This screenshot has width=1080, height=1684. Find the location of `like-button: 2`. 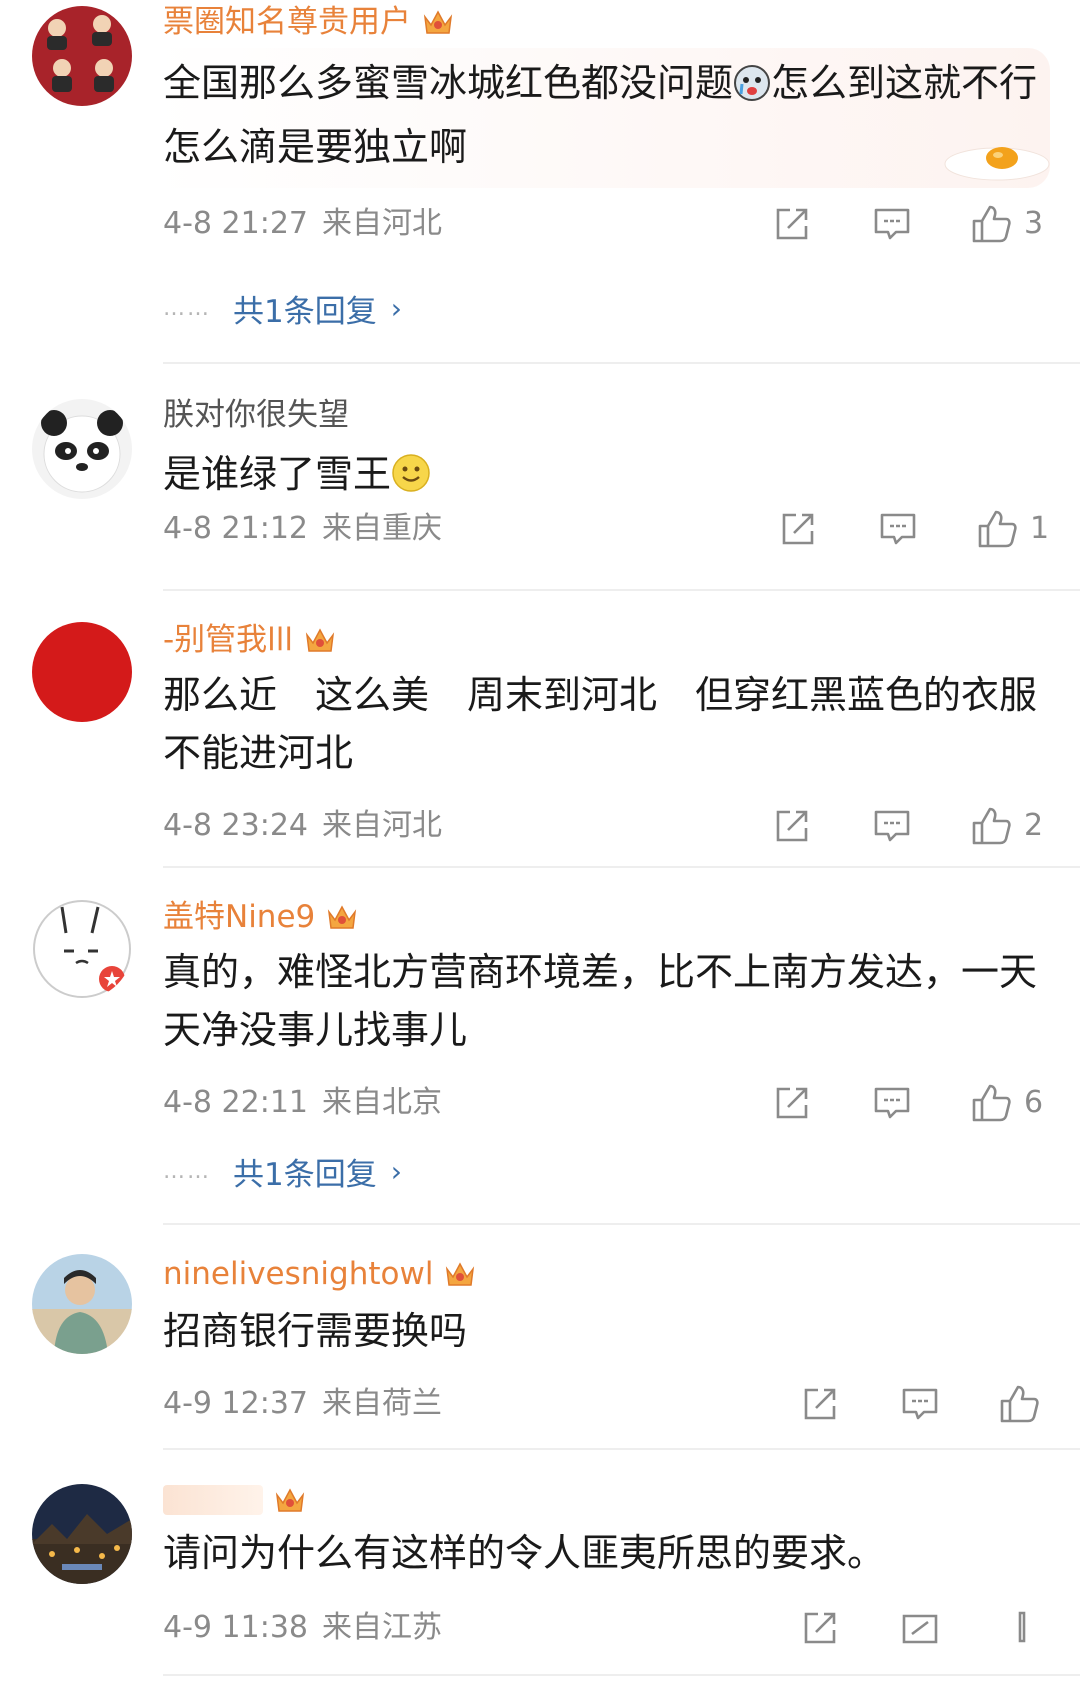

like-button: 2 is located at coordinates (1006, 826).